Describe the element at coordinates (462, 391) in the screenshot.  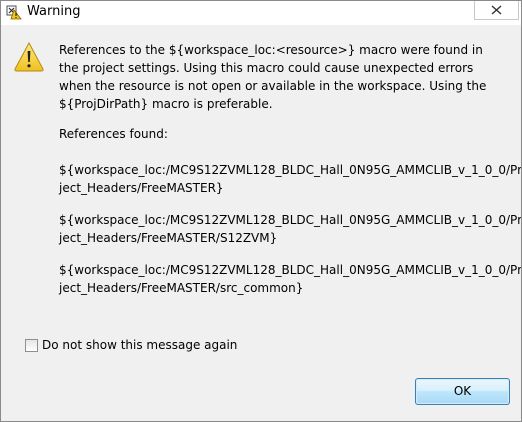
I see `ok-button: OK` at that location.